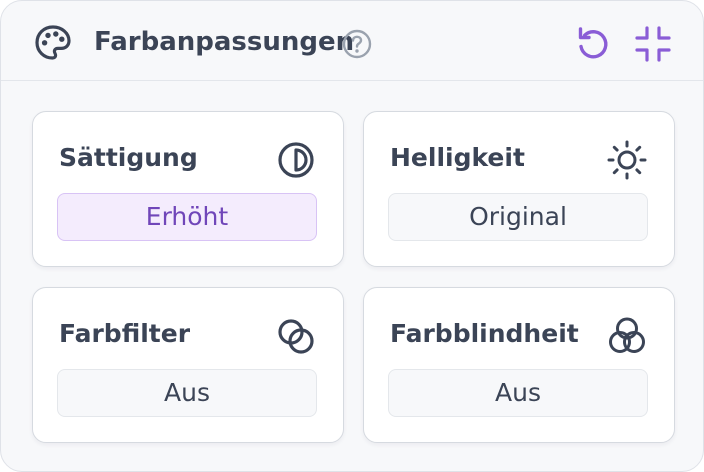 This screenshot has height=472, width=704. What do you see at coordinates (457, 157) in the screenshot?
I see `card-label: Helligkeit` at bounding box center [457, 157].